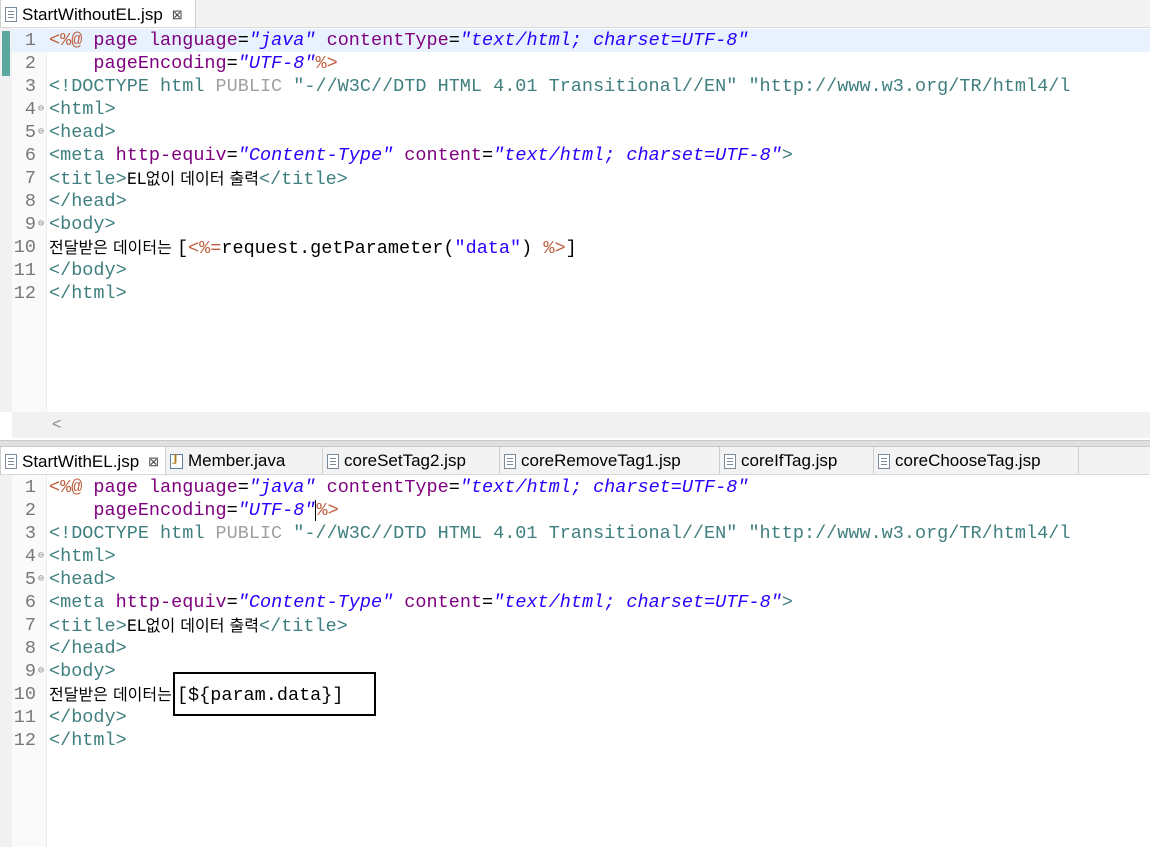 The height and width of the screenshot is (847, 1150). I want to click on tab-label: coreChooseTag.jsp, so click(968, 460).